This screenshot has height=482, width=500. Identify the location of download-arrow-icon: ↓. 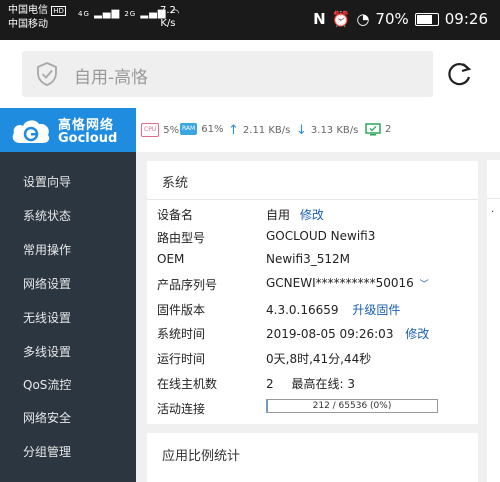
(301, 130).